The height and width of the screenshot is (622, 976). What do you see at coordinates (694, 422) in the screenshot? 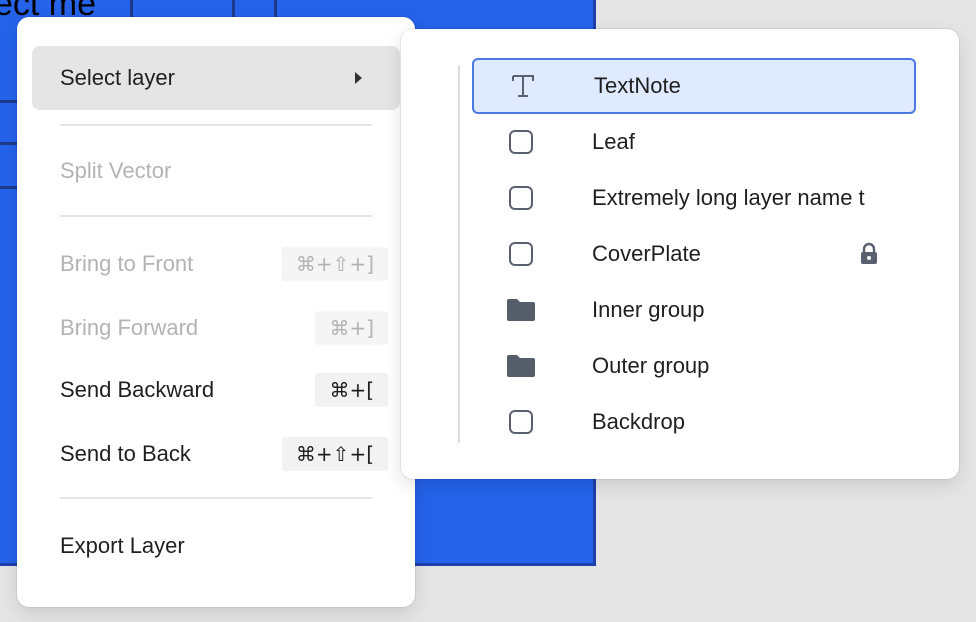
I see `layer-item-backdrop: Backdrop` at bounding box center [694, 422].